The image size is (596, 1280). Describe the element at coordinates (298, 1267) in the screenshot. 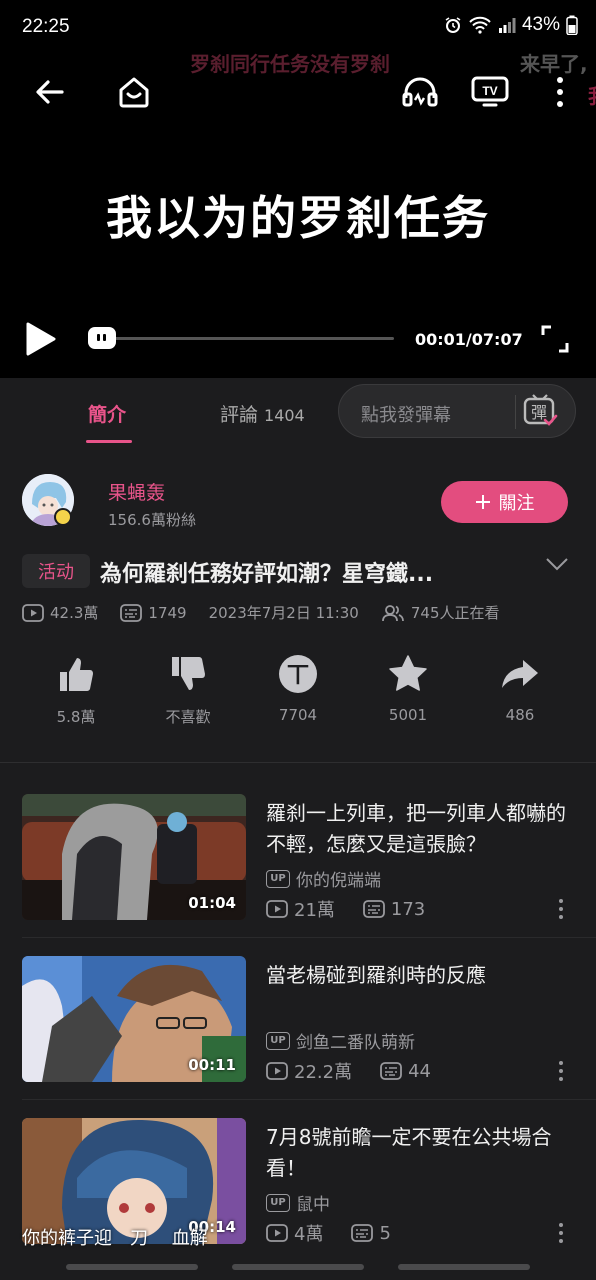

I see `nav-home` at that location.